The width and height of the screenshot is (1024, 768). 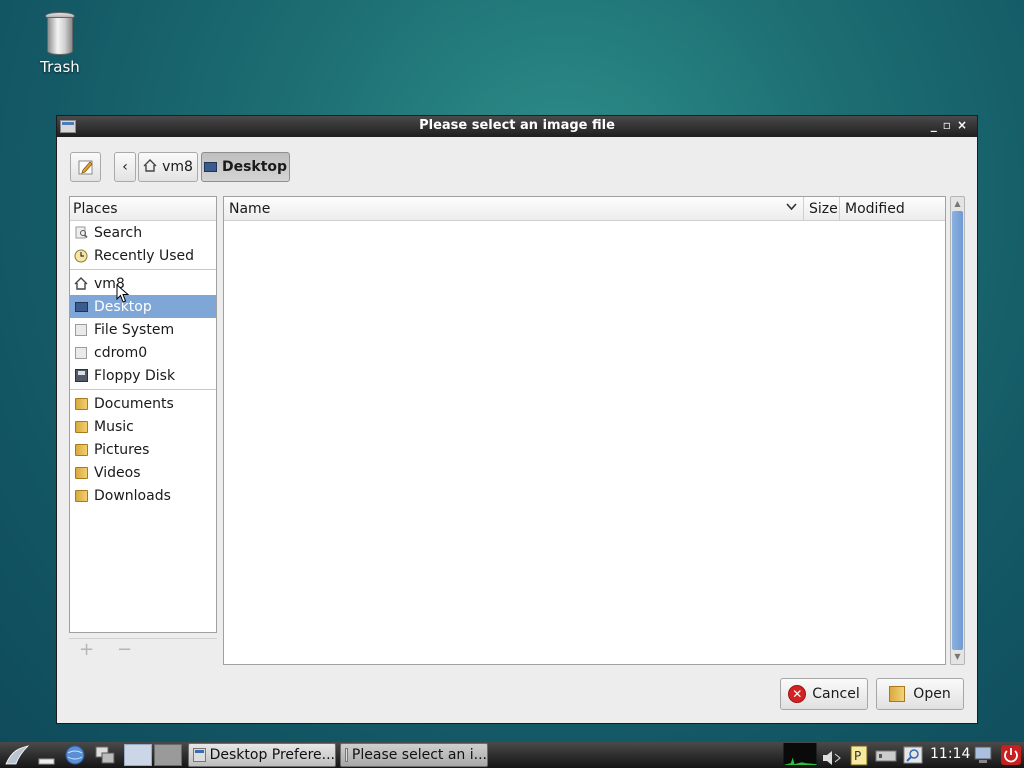 What do you see at coordinates (1011, 755) in the screenshot?
I see `power-icon` at bounding box center [1011, 755].